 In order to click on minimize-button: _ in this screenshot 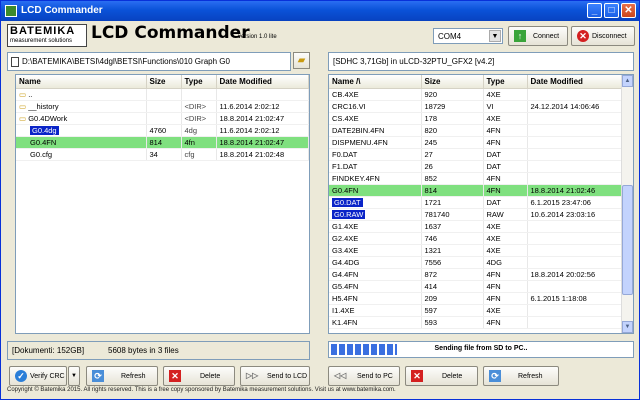, I will do `click(594, 10)`.